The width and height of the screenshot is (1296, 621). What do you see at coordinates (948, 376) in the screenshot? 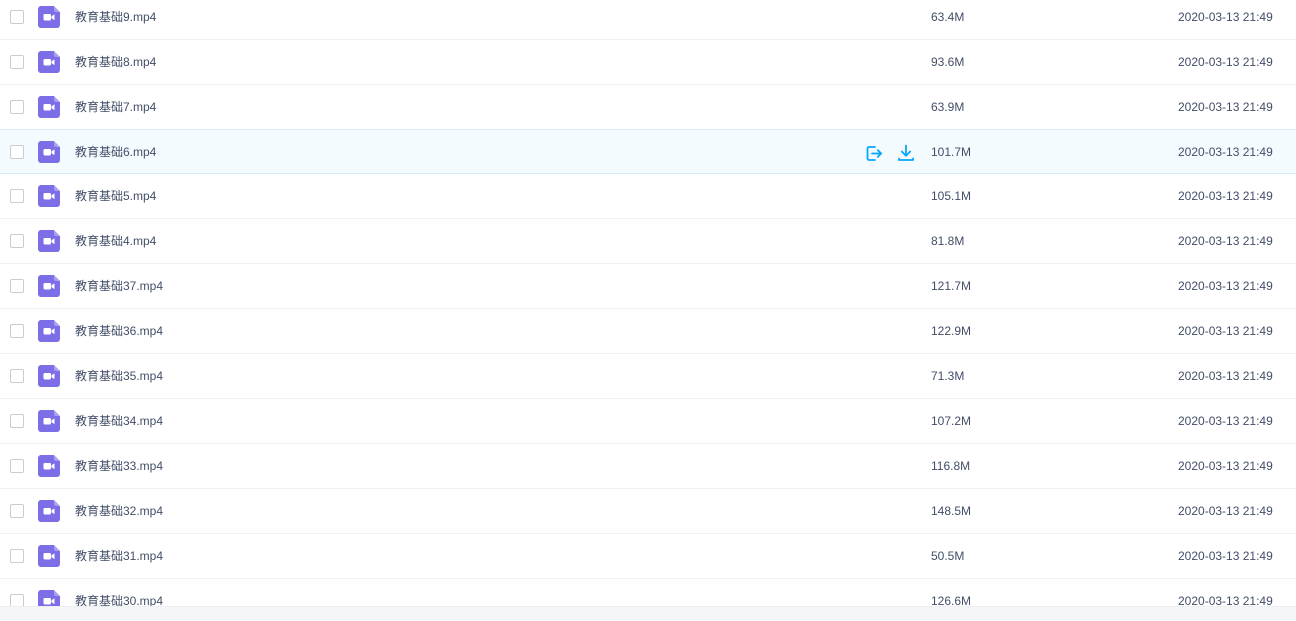
I see `file-size: 71.3M` at bounding box center [948, 376].